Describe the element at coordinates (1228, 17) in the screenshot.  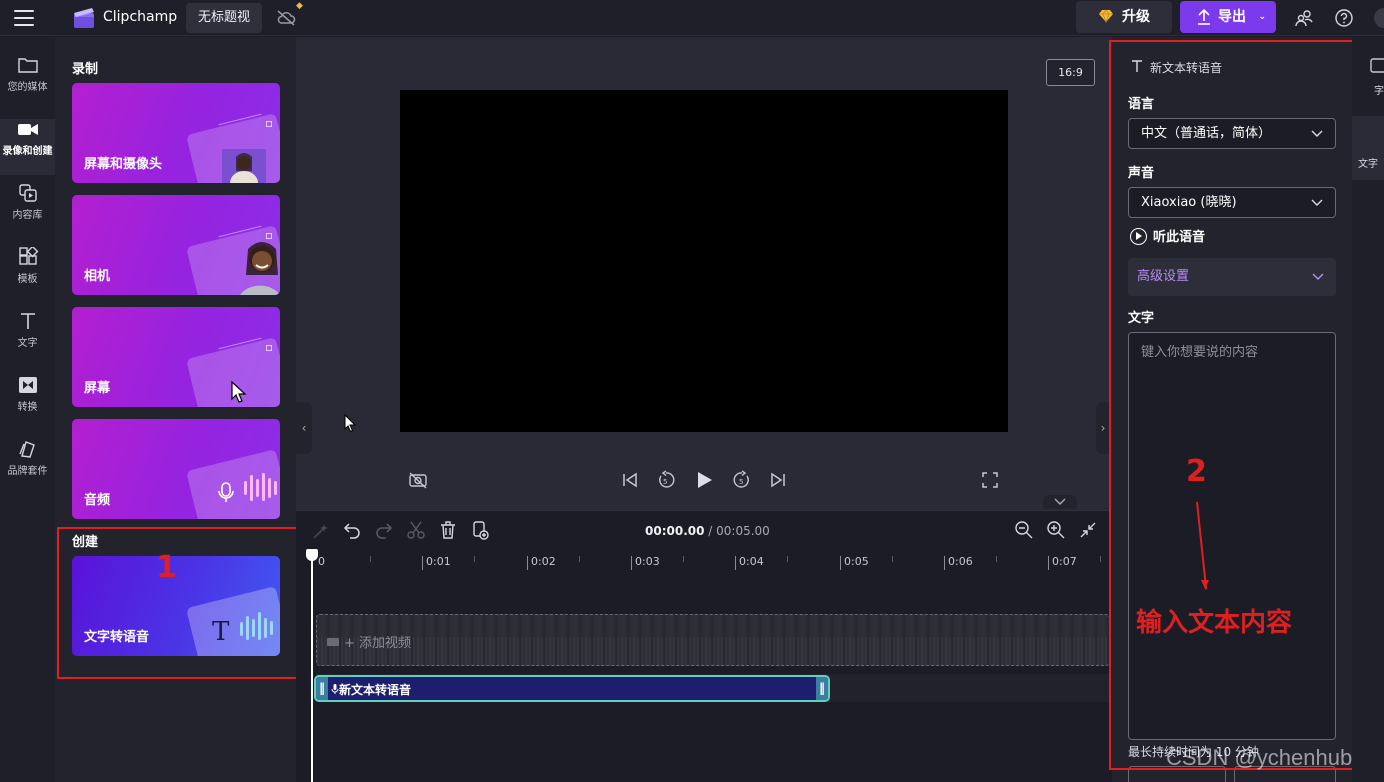
I see `export-button: 导出 ⌄` at that location.